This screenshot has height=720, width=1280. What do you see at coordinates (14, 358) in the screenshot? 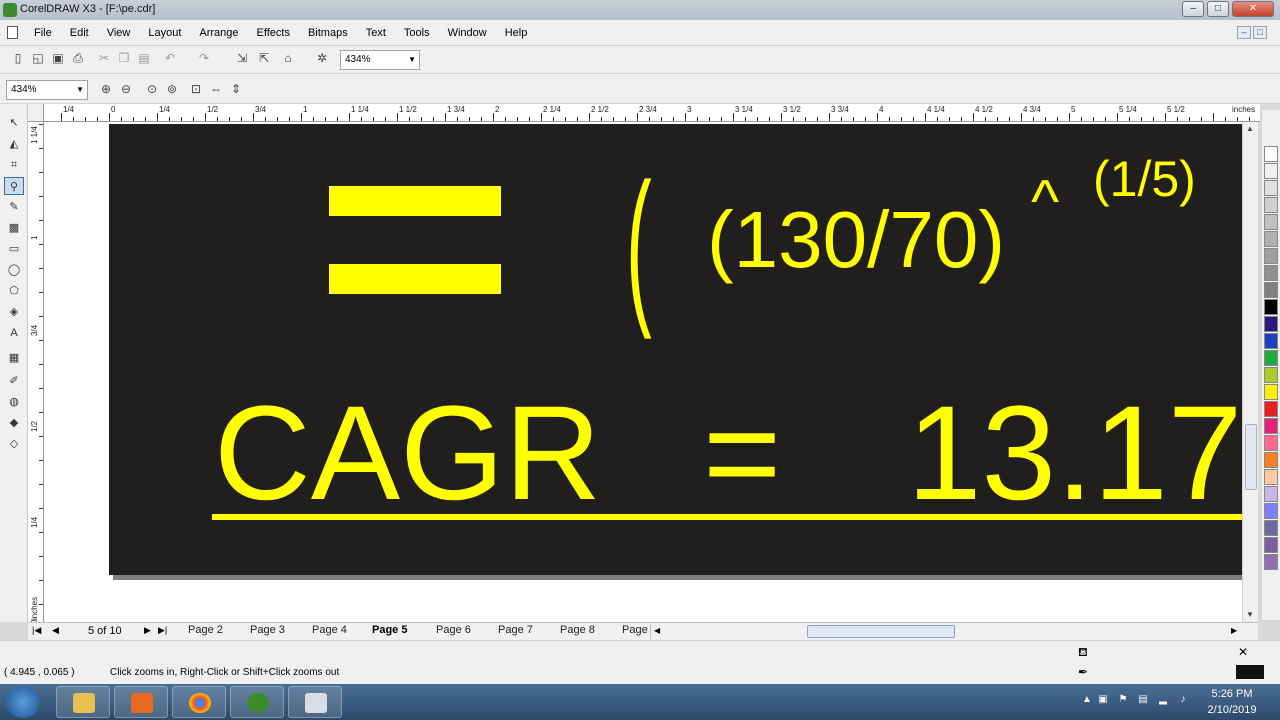
I see `interactive-blend-tool-icon: ▦` at bounding box center [14, 358].